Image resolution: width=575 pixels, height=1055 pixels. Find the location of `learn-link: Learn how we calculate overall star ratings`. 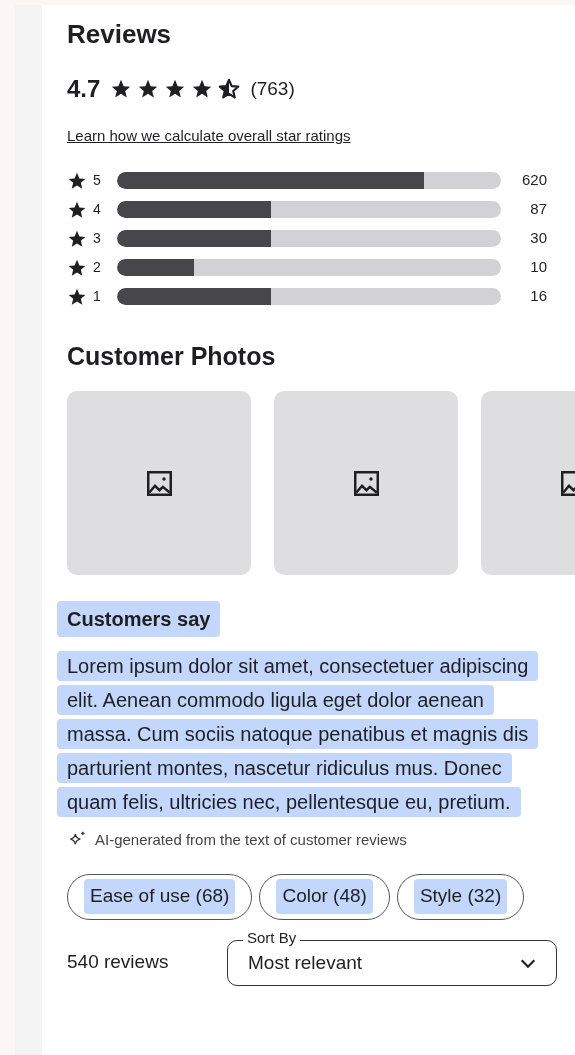

learn-link: Learn how we calculate overall star ratings is located at coordinates (209, 136).